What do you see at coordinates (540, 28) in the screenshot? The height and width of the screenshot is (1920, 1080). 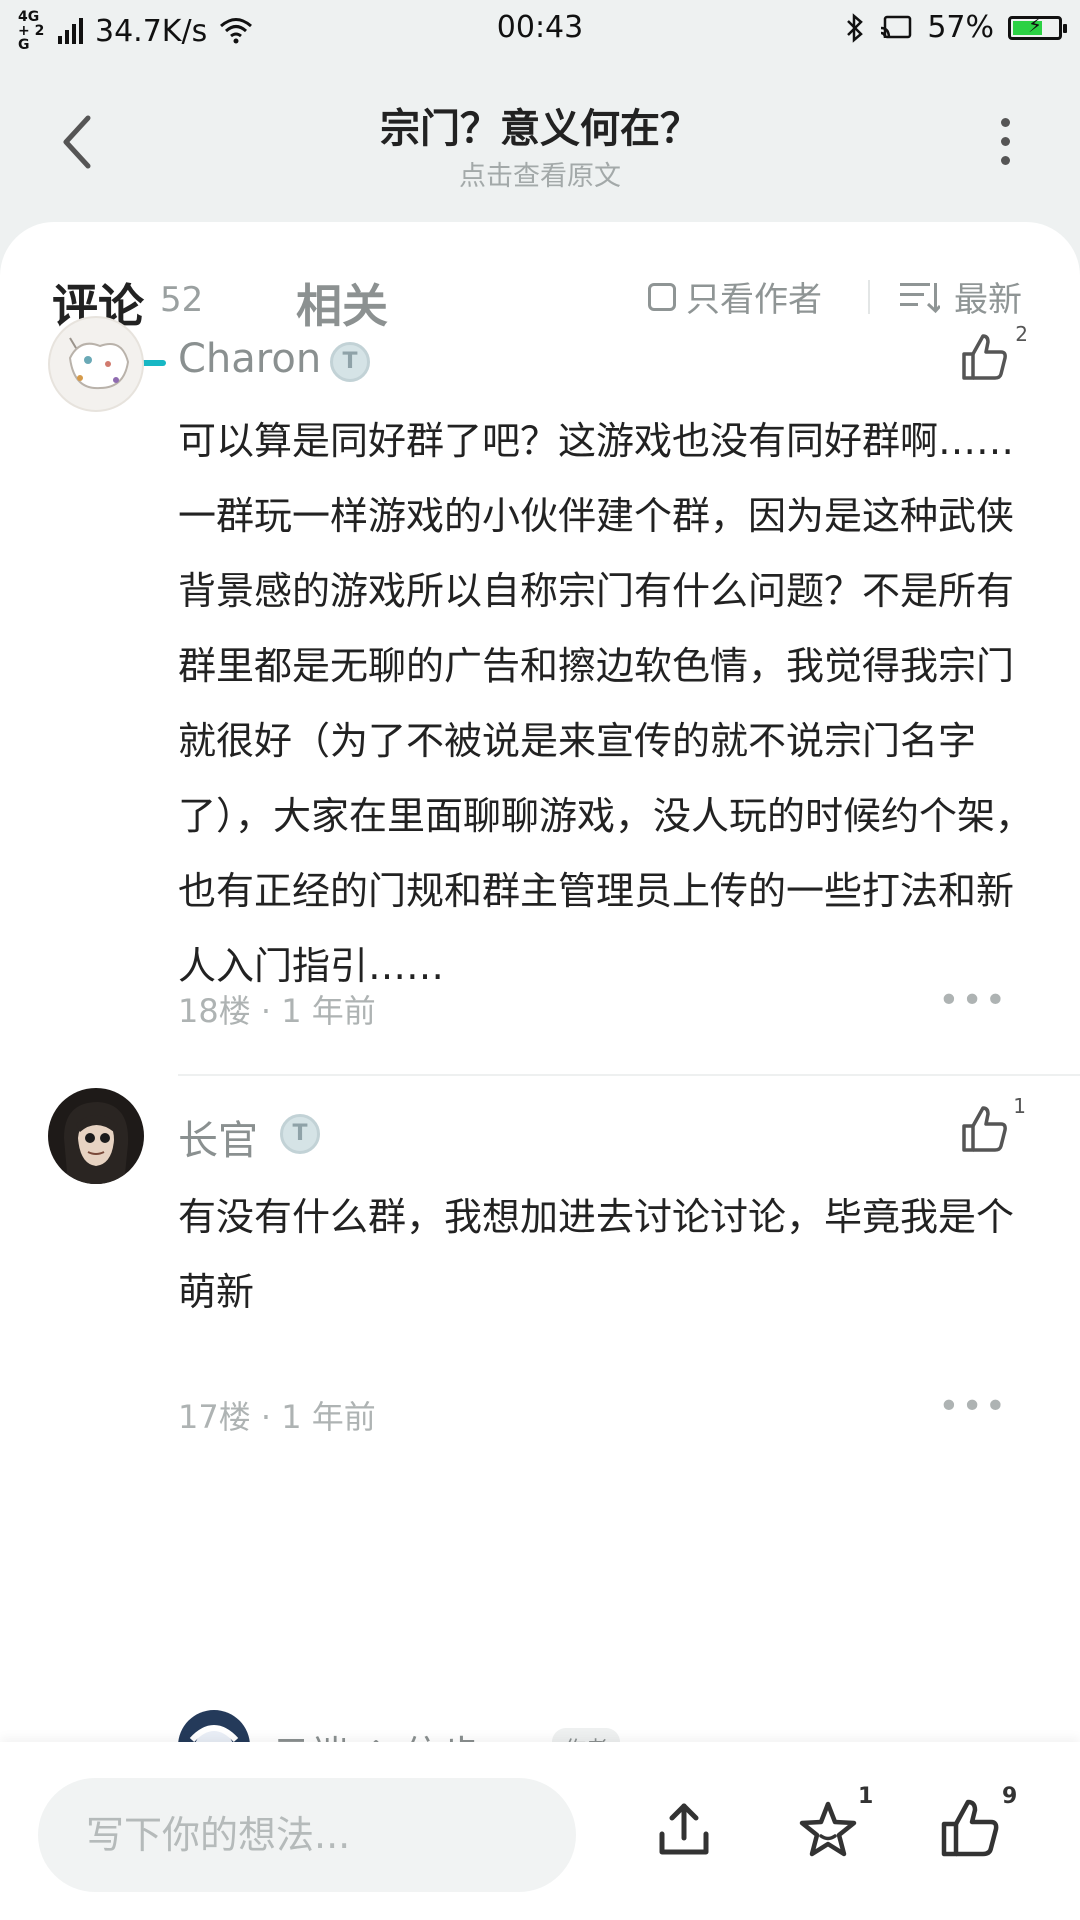 I see `status-bar: 4G+ 2G 34.7K/s 00:43 57% ⚡` at bounding box center [540, 28].